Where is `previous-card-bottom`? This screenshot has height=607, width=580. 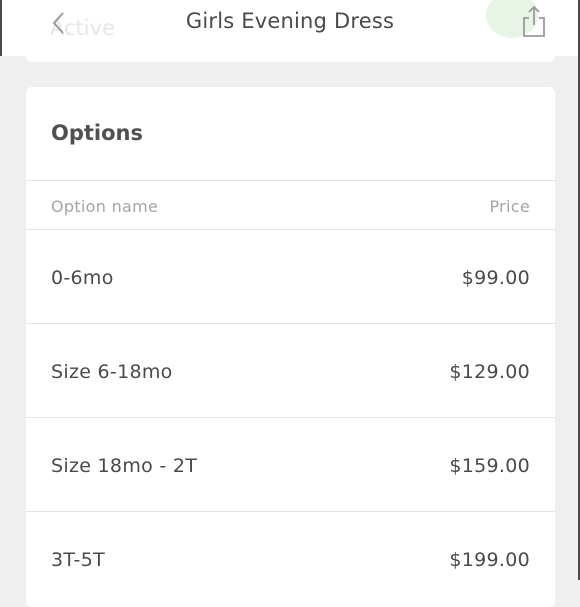
previous-card-bottom is located at coordinates (290, 57).